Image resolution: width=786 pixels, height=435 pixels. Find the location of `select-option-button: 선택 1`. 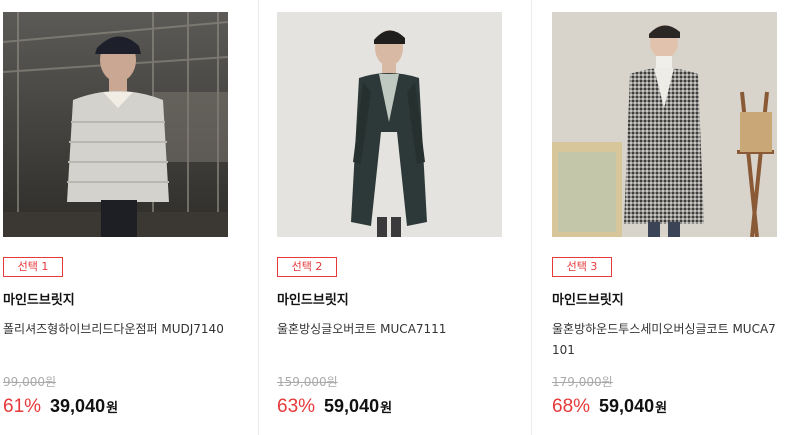

select-option-button: 선택 1 is located at coordinates (33, 267).